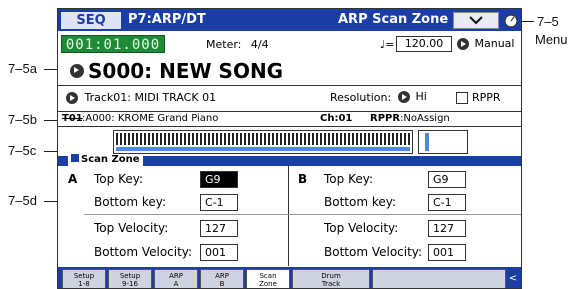 This screenshot has width=571, height=289. I want to click on a-top-velocity-field: 127, so click(219, 228).